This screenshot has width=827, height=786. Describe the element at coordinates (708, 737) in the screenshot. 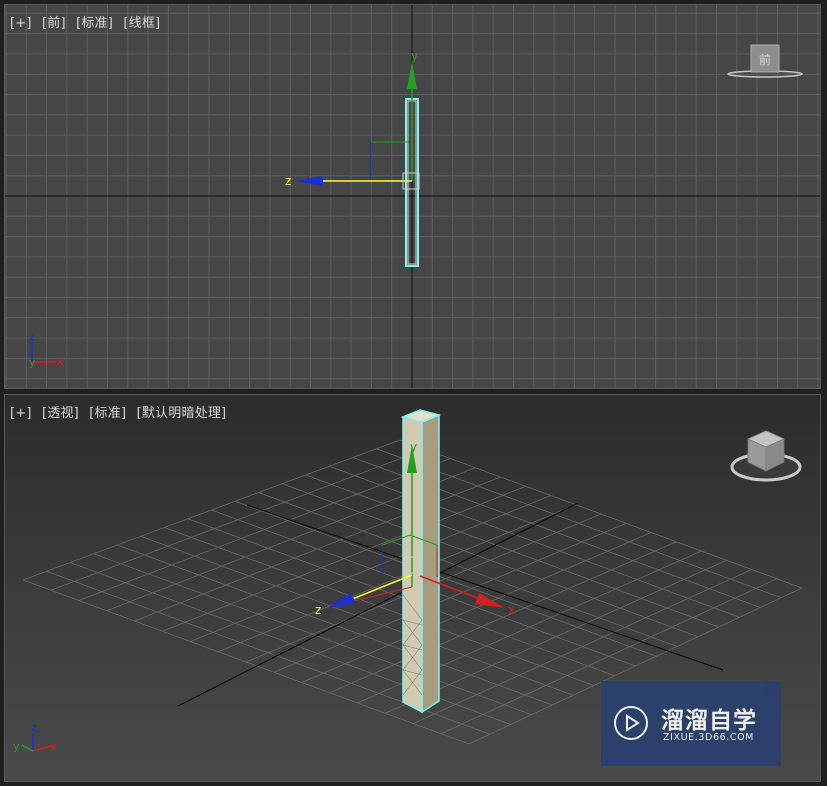

I see `watermark-url: ZIXUE.3D66.COM` at that location.